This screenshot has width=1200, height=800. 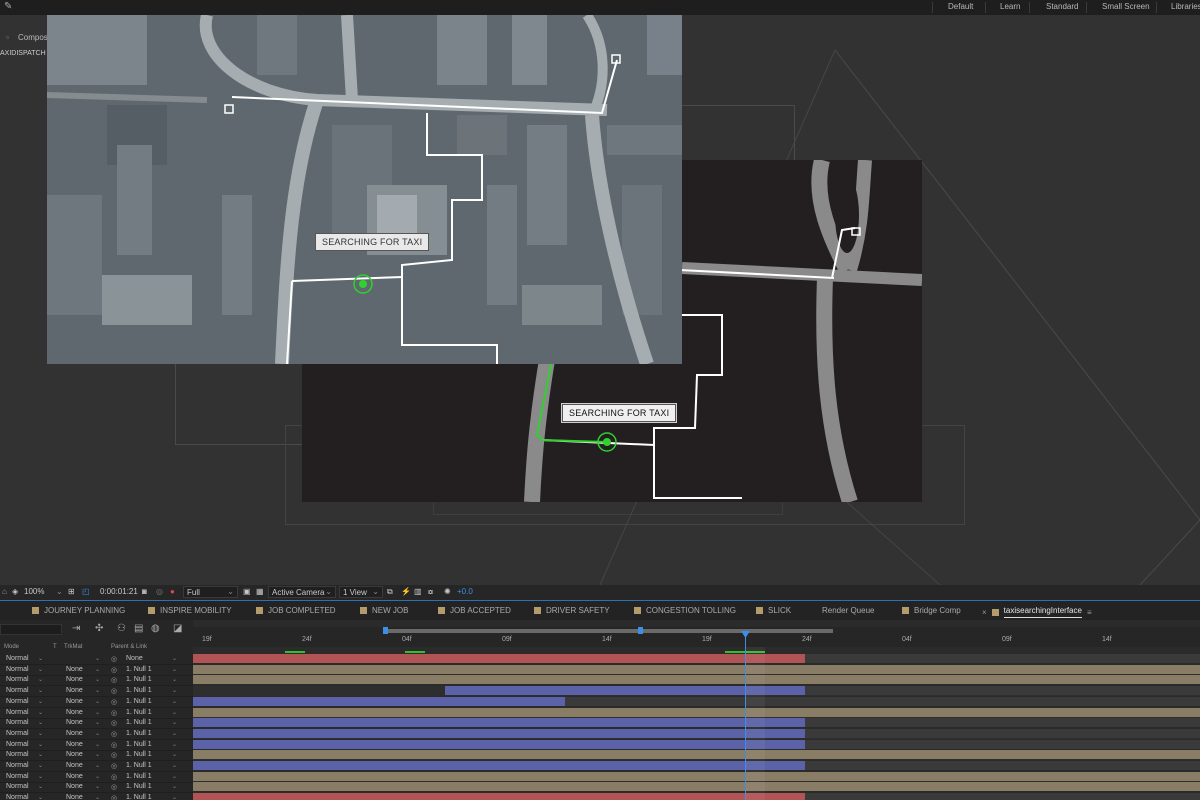 I want to click on magnification-select: 100%, so click(x=34, y=591).